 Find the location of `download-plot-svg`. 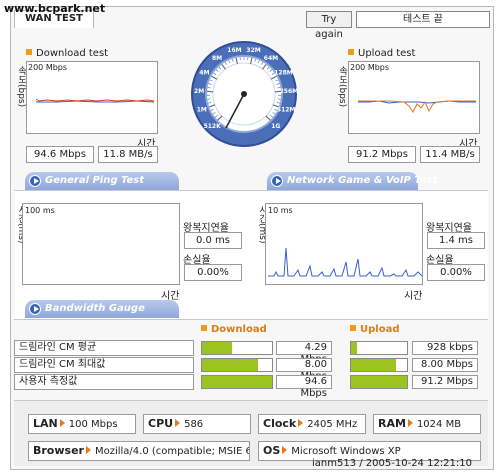

download-plot-svg is located at coordinates (95, 100).